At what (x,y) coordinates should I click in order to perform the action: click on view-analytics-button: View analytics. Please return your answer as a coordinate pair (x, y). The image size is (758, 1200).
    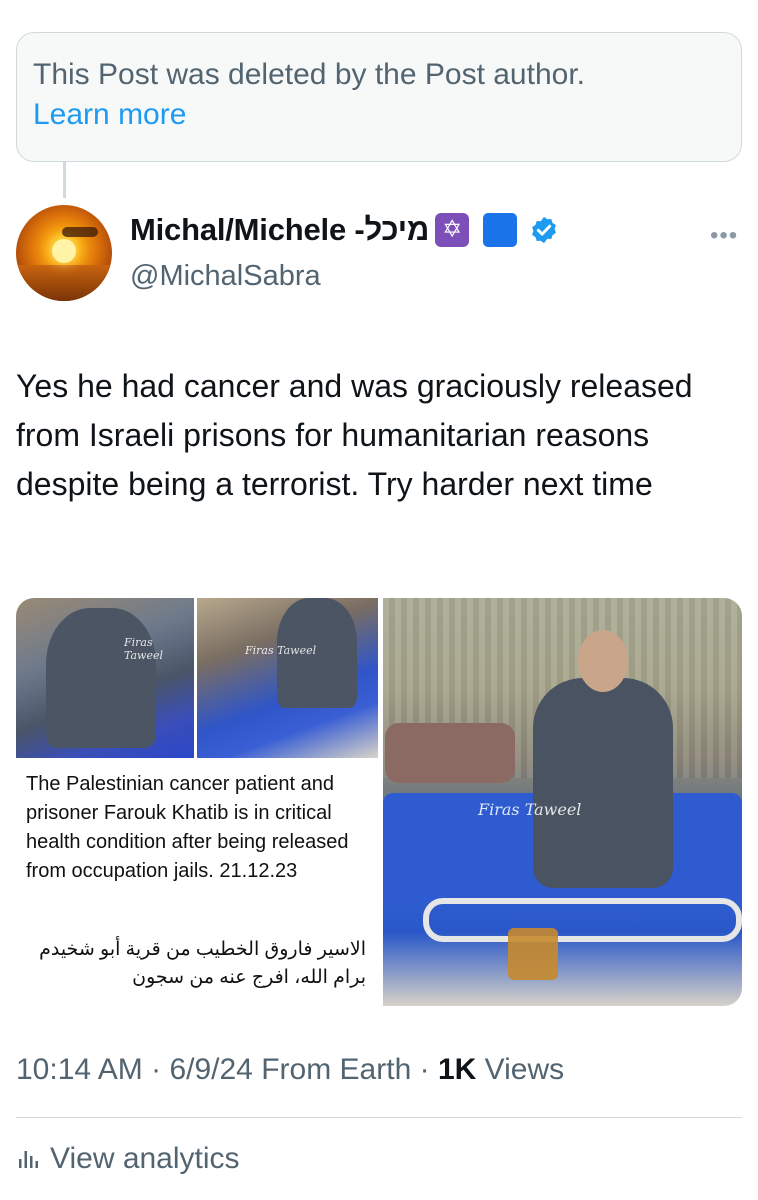
    Looking at the image, I should click on (128, 1159).